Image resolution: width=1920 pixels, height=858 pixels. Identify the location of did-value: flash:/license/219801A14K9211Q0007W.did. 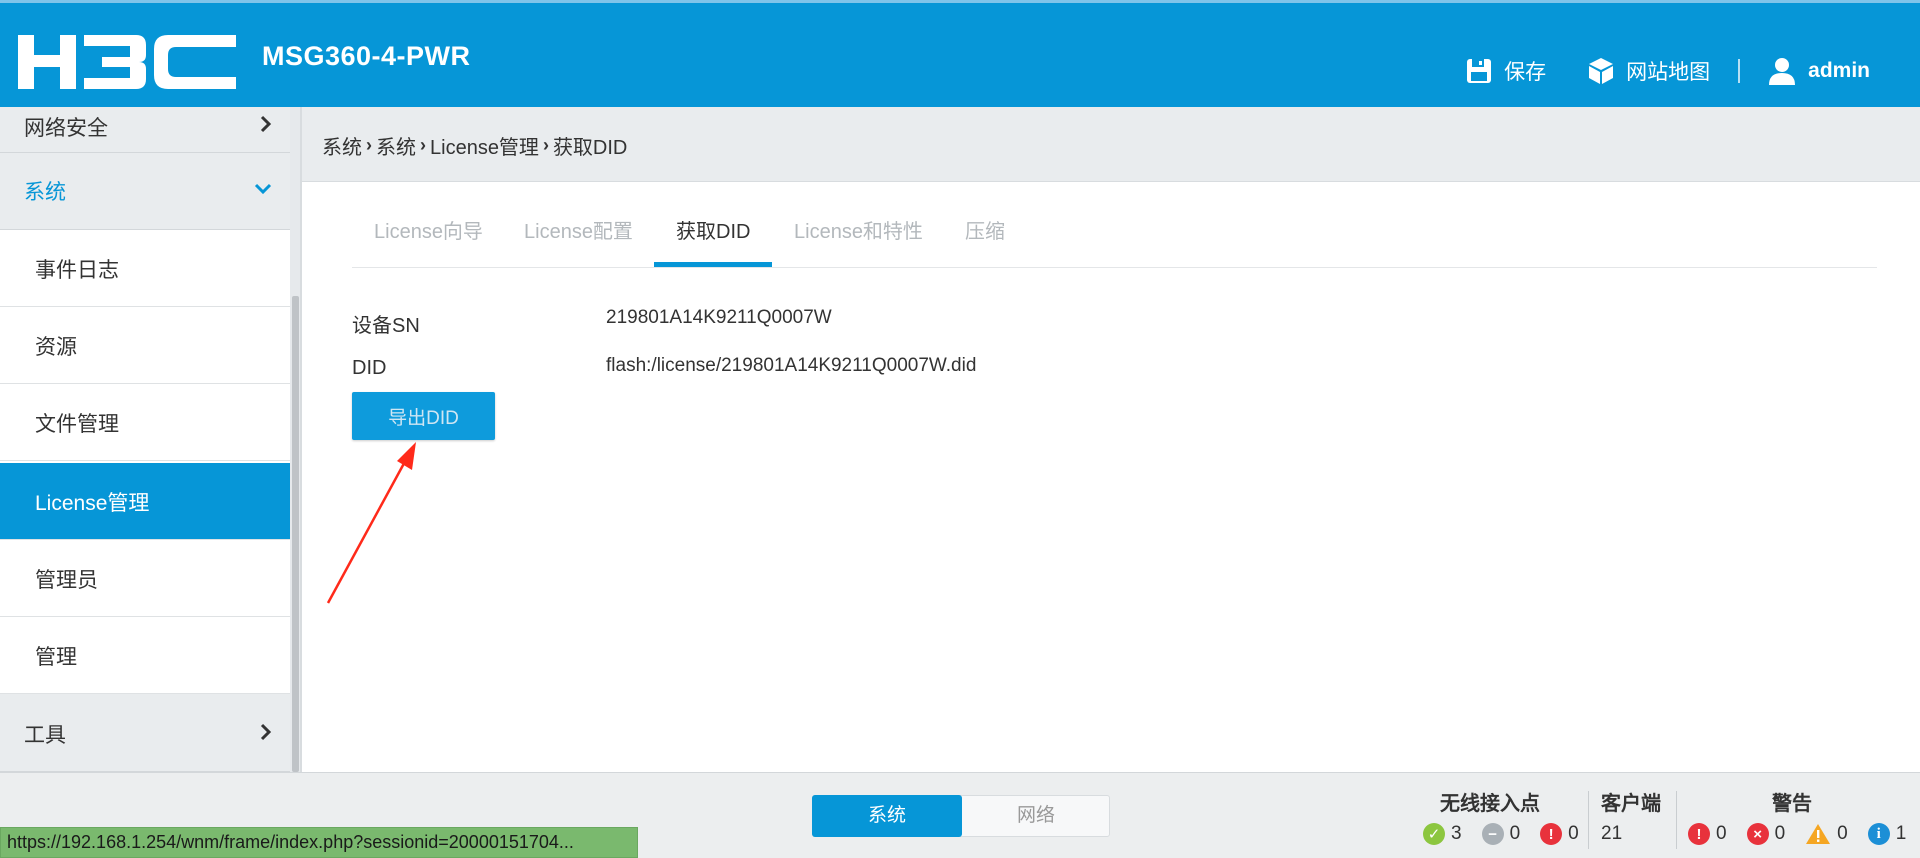
(791, 365).